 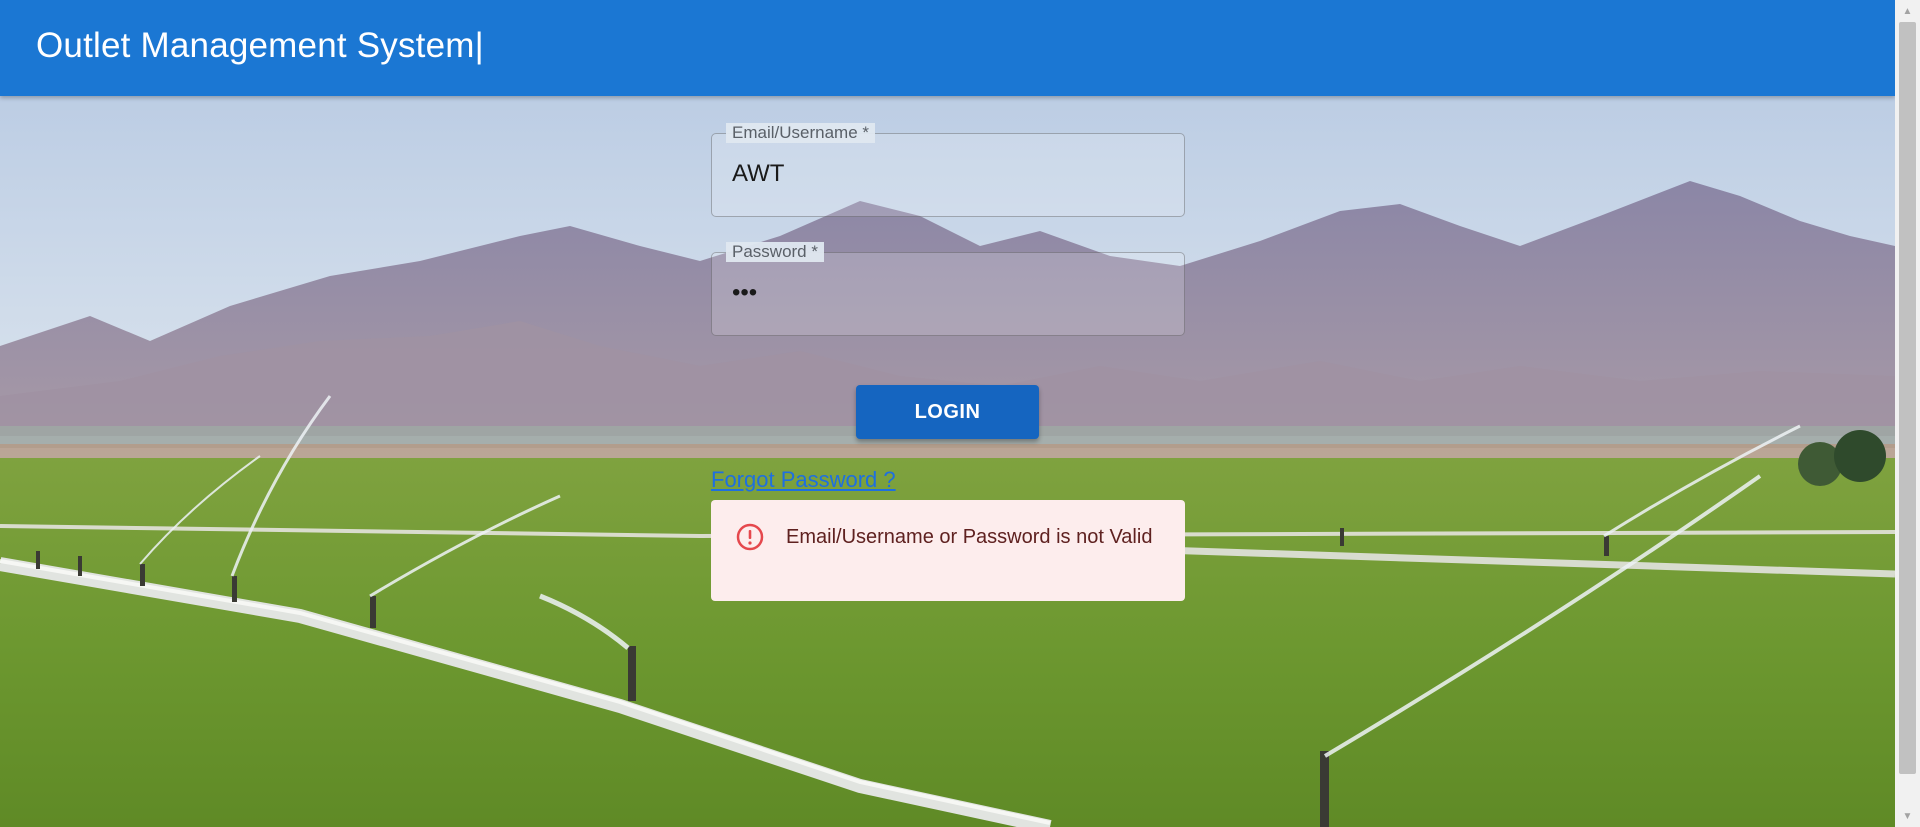 What do you see at coordinates (947, 412) in the screenshot?
I see `login-button: LOGIN` at bounding box center [947, 412].